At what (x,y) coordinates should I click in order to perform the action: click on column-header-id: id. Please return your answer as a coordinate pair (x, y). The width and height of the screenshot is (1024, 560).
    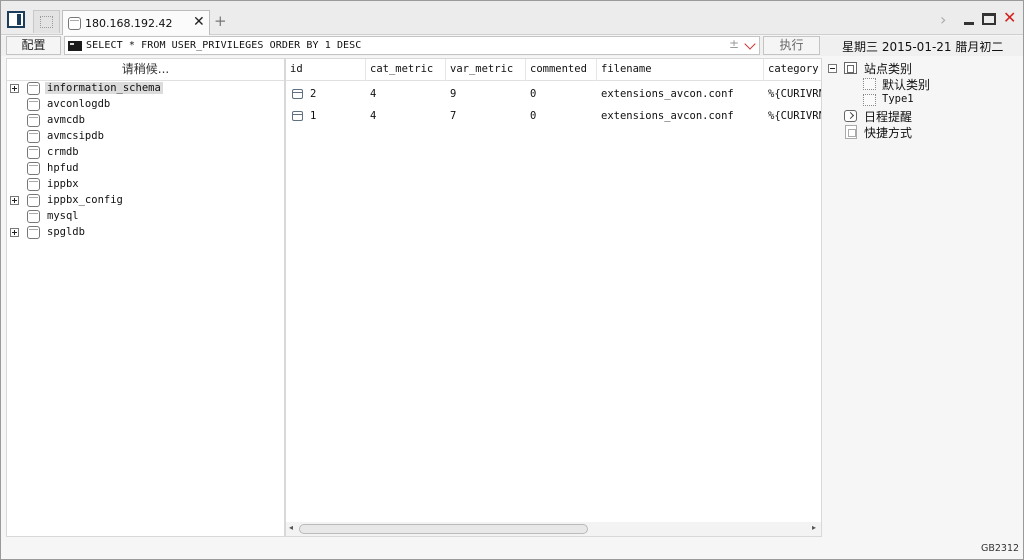
    Looking at the image, I should click on (326, 70).